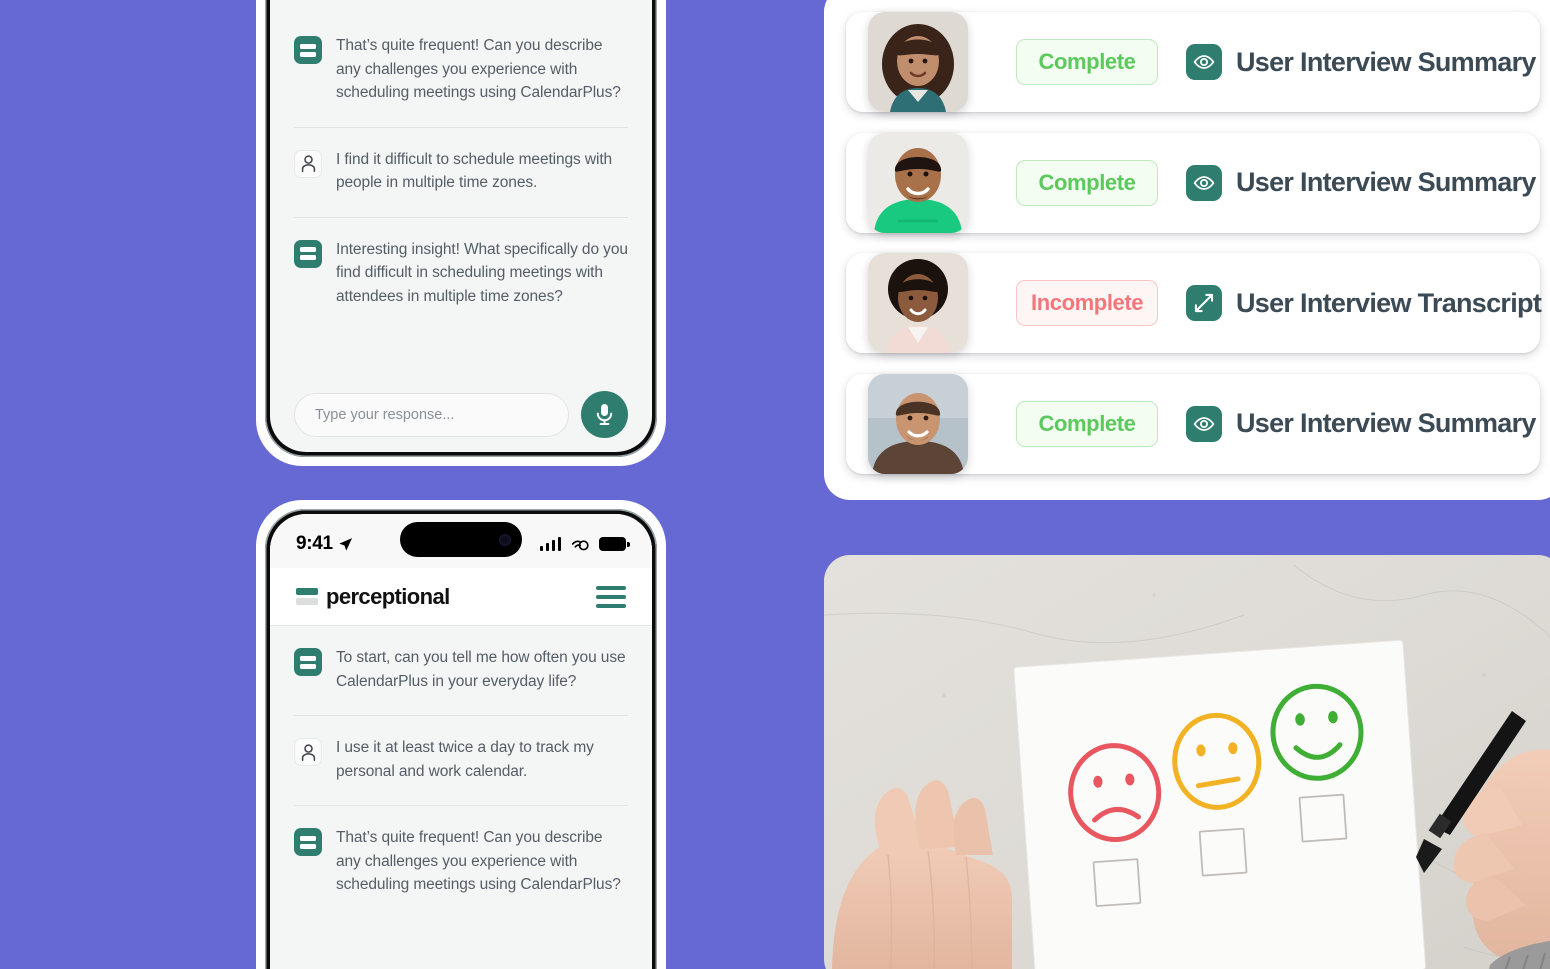  Describe the element at coordinates (918, 62) in the screenshot. I see `avatar-woman-curly-hair` at that location.